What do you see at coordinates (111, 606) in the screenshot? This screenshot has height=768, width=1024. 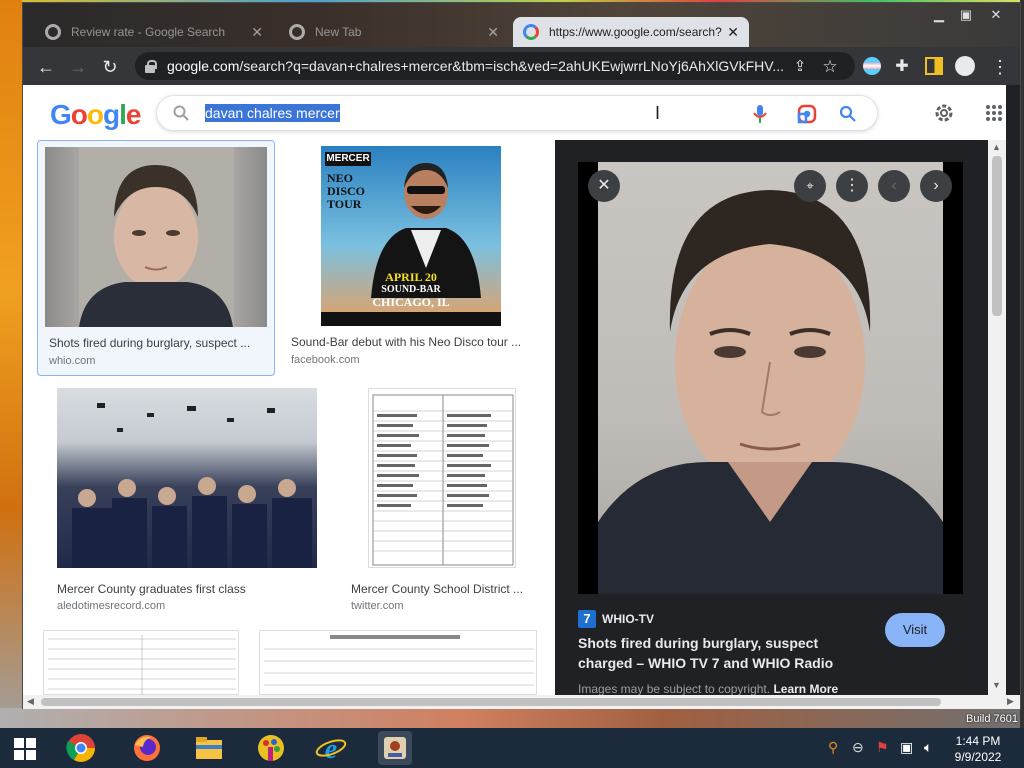 I see `result-source: aledotimesrecord.com` at bounding box center [111, 606].